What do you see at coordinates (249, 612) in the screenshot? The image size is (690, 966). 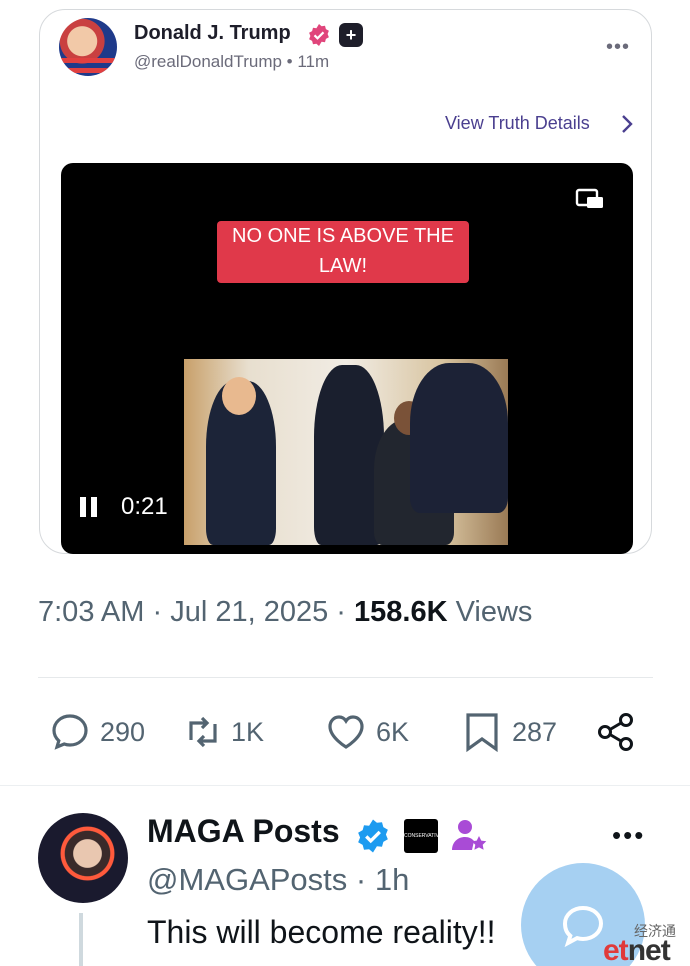 I see `post-date: Jul 21, 2025` at bounding box center [249, 612].